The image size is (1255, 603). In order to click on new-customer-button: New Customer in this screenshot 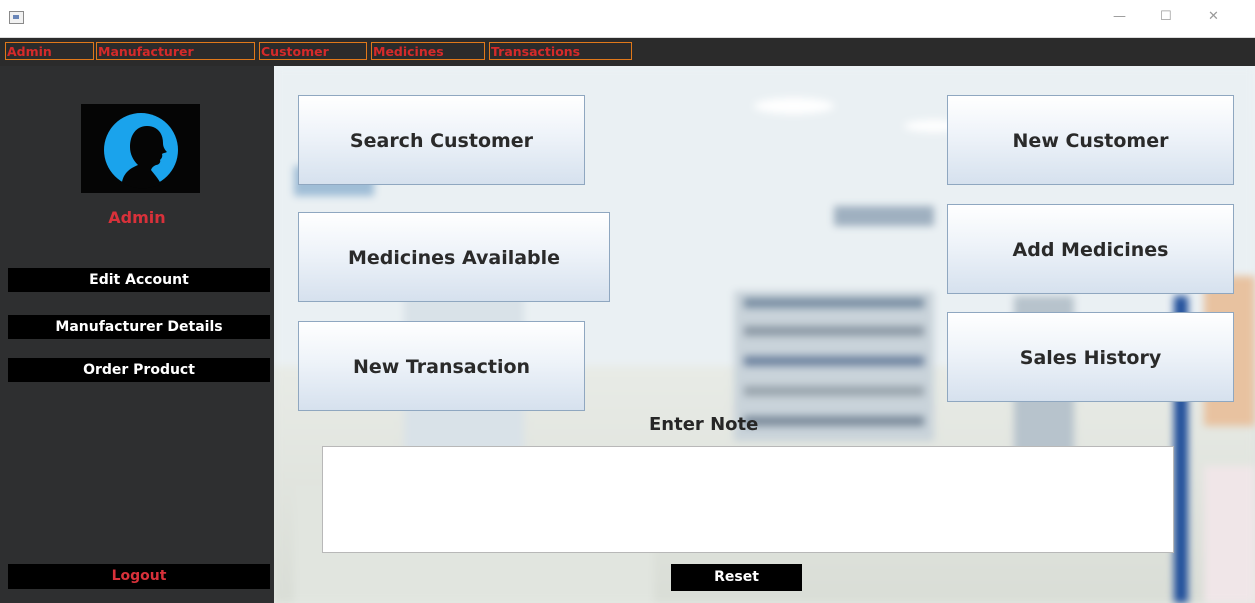, I will do `click(1090, 140)`.